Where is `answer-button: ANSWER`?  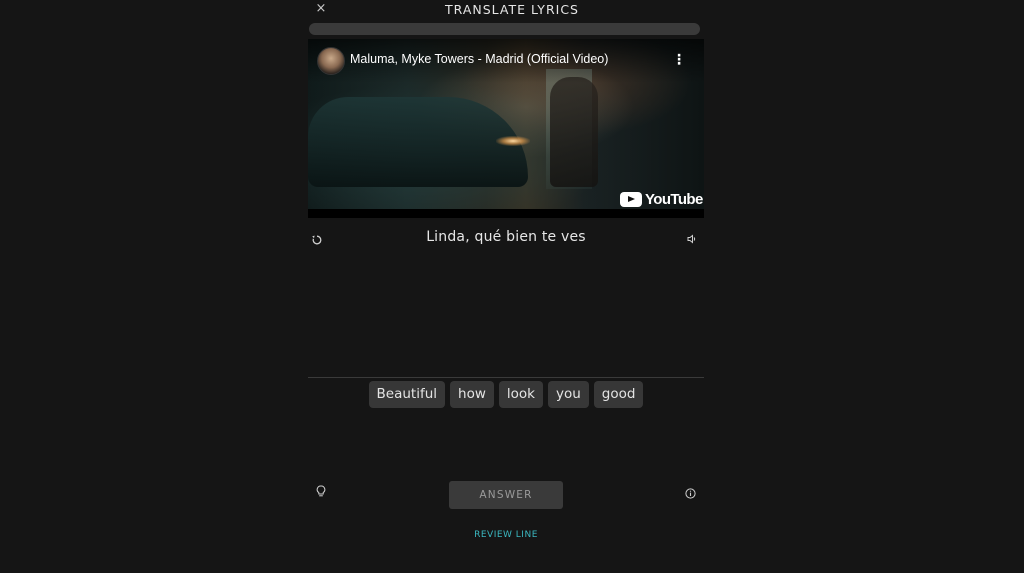
answer-button: ANSWER is located at coordinates (506, 495).